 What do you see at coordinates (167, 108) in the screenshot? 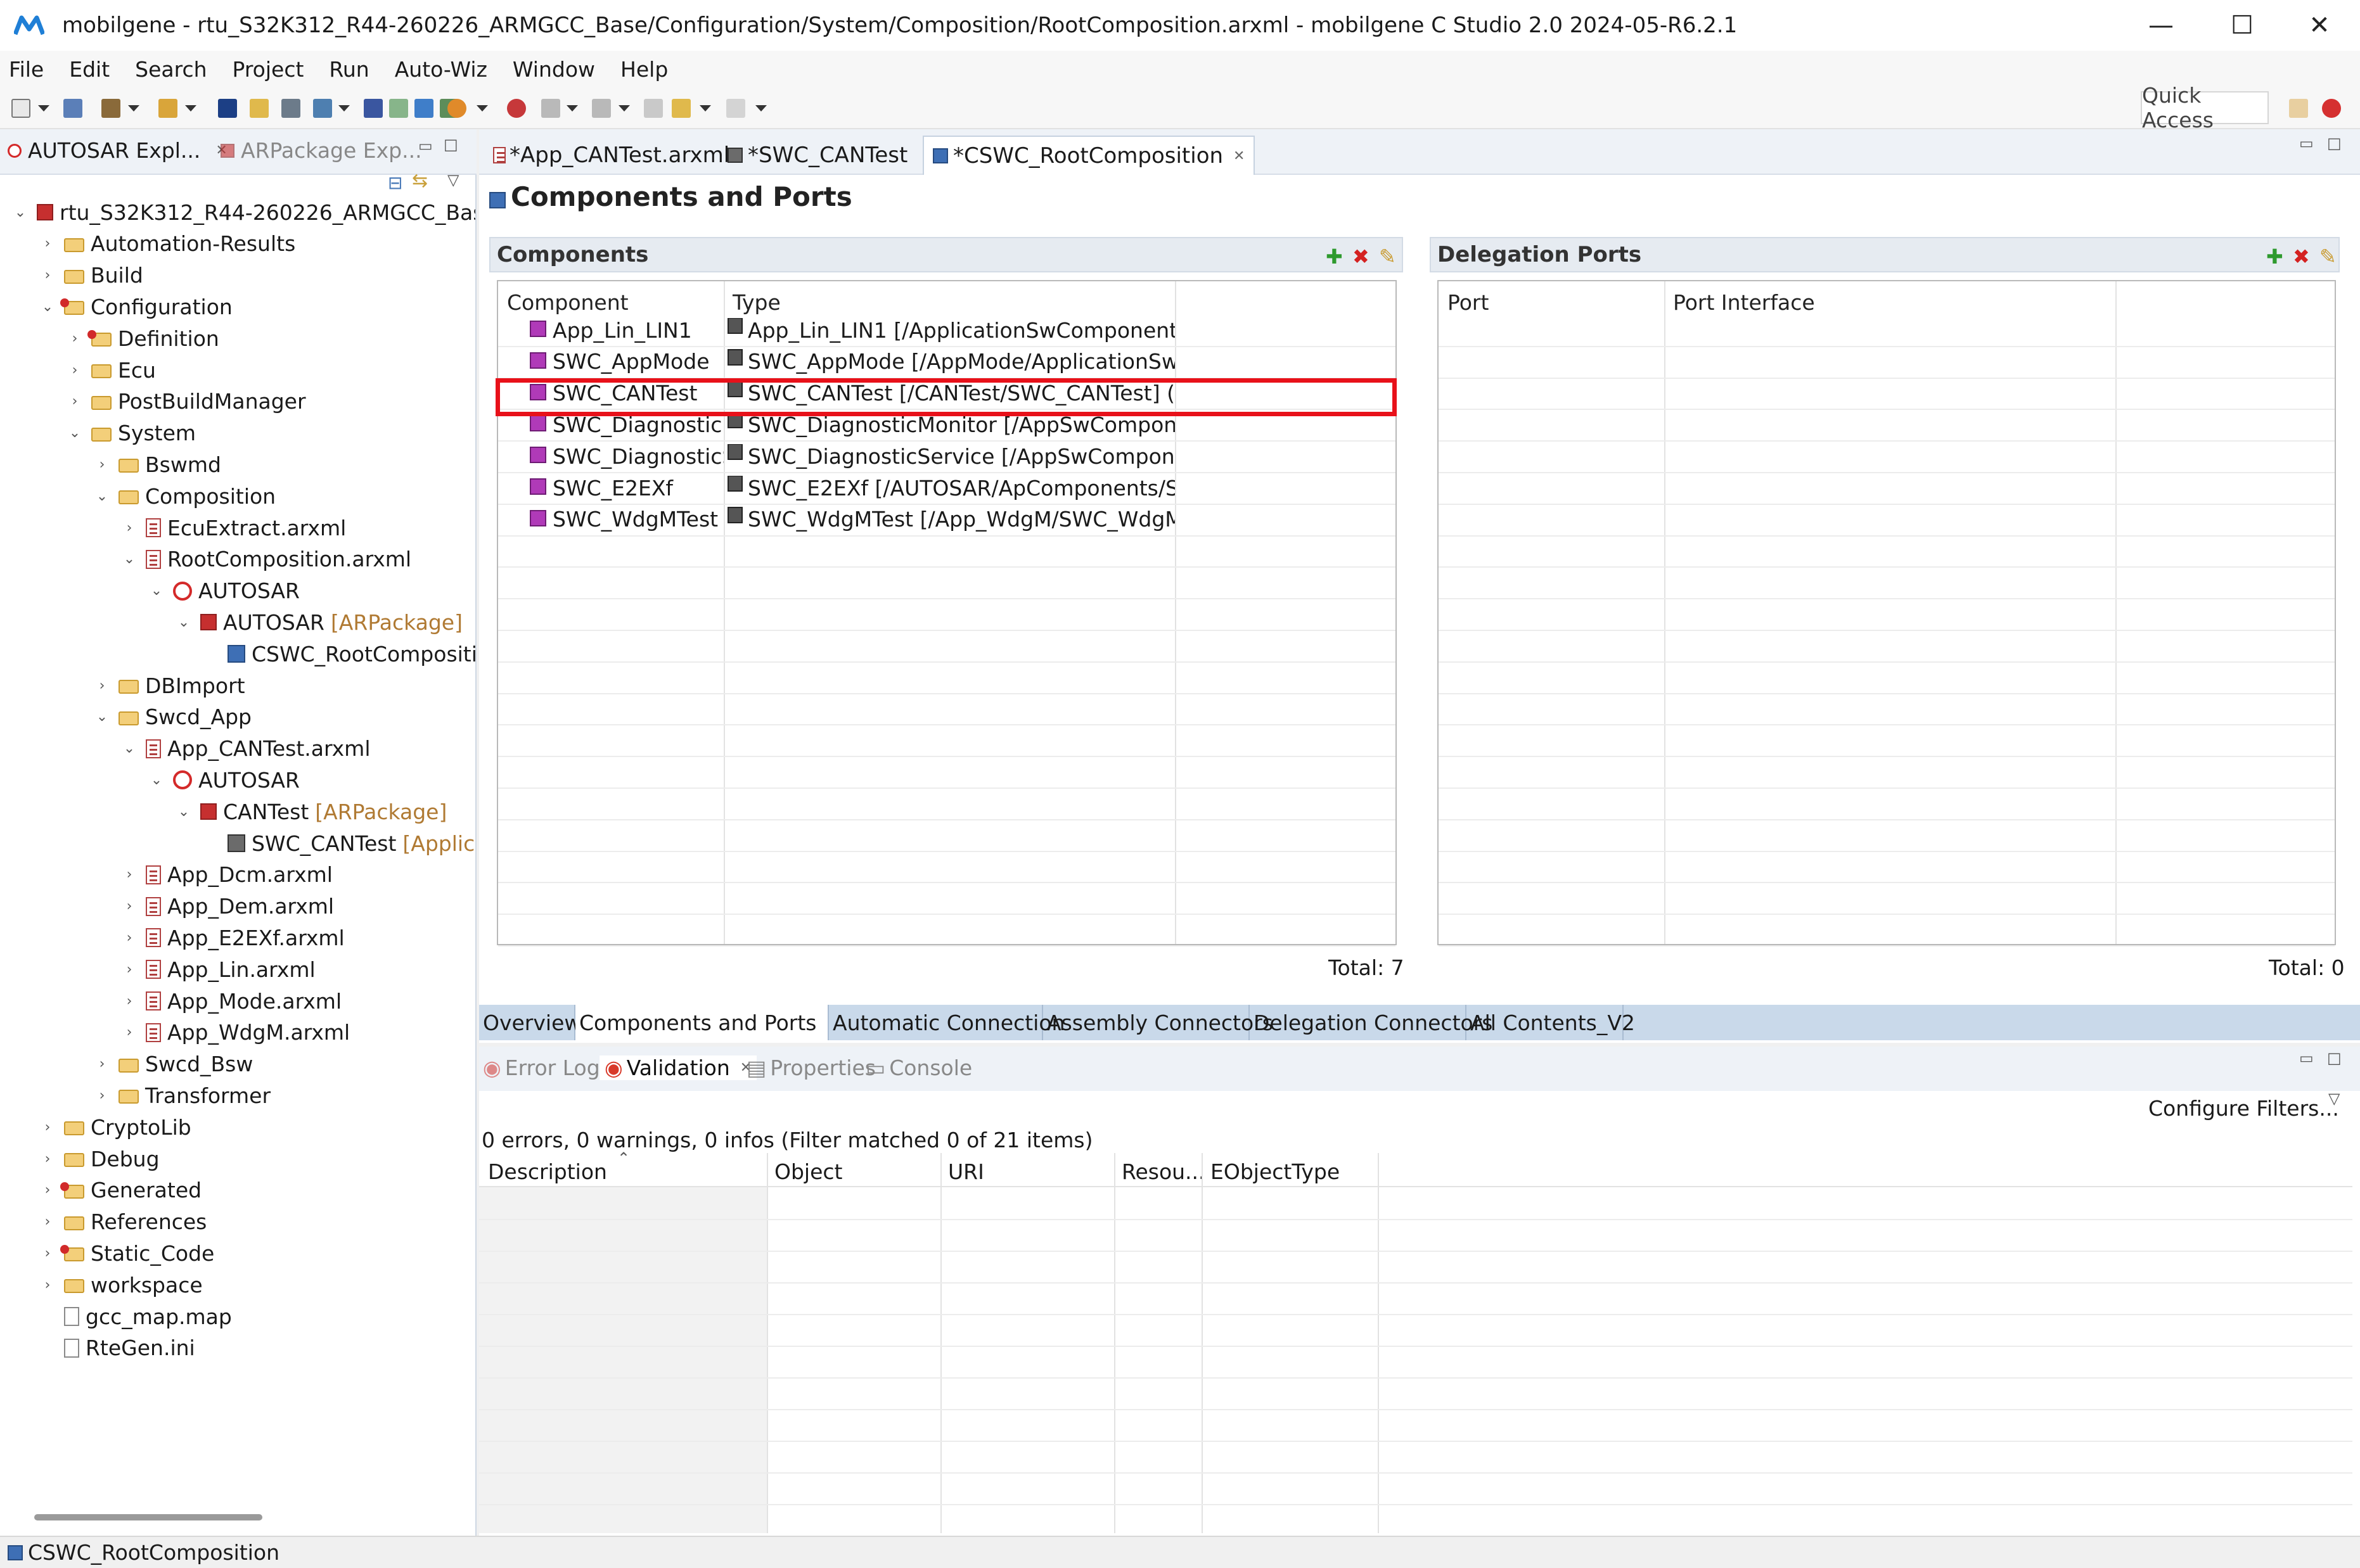
I see `generate-icon` at bounding box center [167, 108].